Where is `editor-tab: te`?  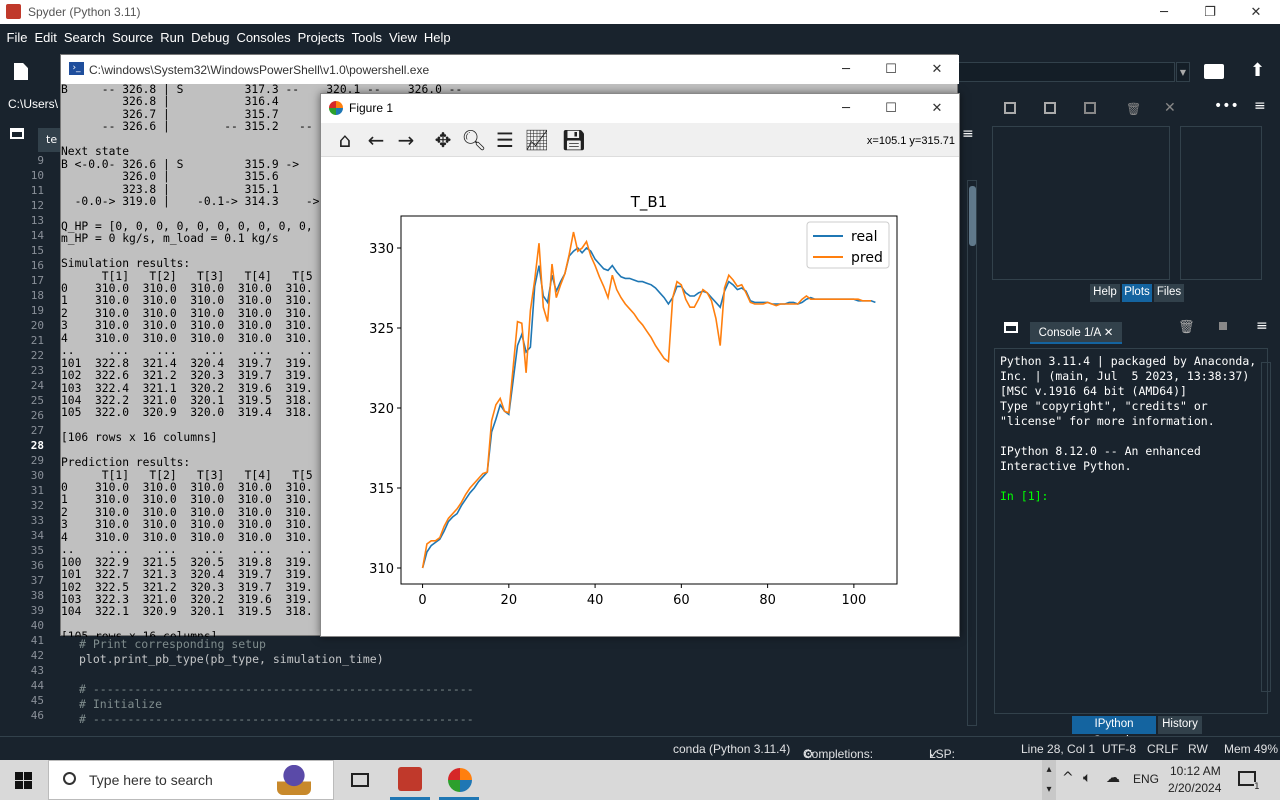
editor-tab: te is located at coordinates (50, 140).